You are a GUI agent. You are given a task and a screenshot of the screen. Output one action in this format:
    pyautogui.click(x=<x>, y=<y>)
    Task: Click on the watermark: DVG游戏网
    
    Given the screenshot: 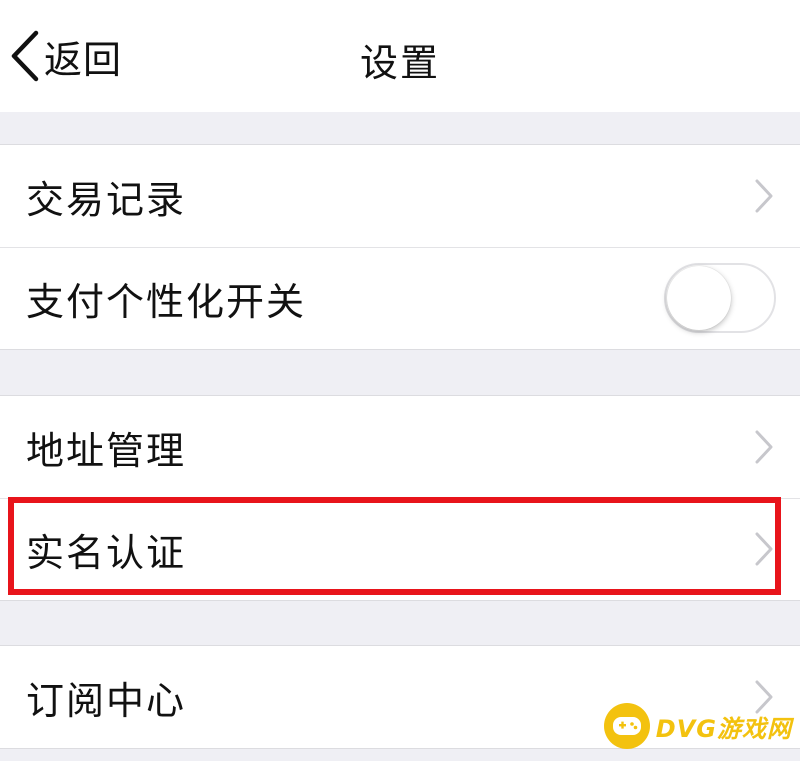 What is the action you would take?
    pyautogui.click(x=697, y=726)
    